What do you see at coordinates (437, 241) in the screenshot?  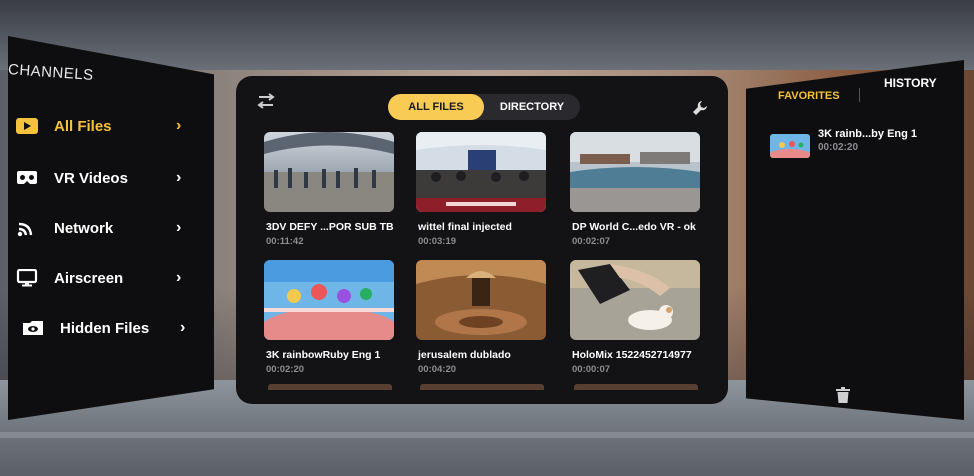 I see `file-duration: 00:03:19` at bounding box center [437, 241].